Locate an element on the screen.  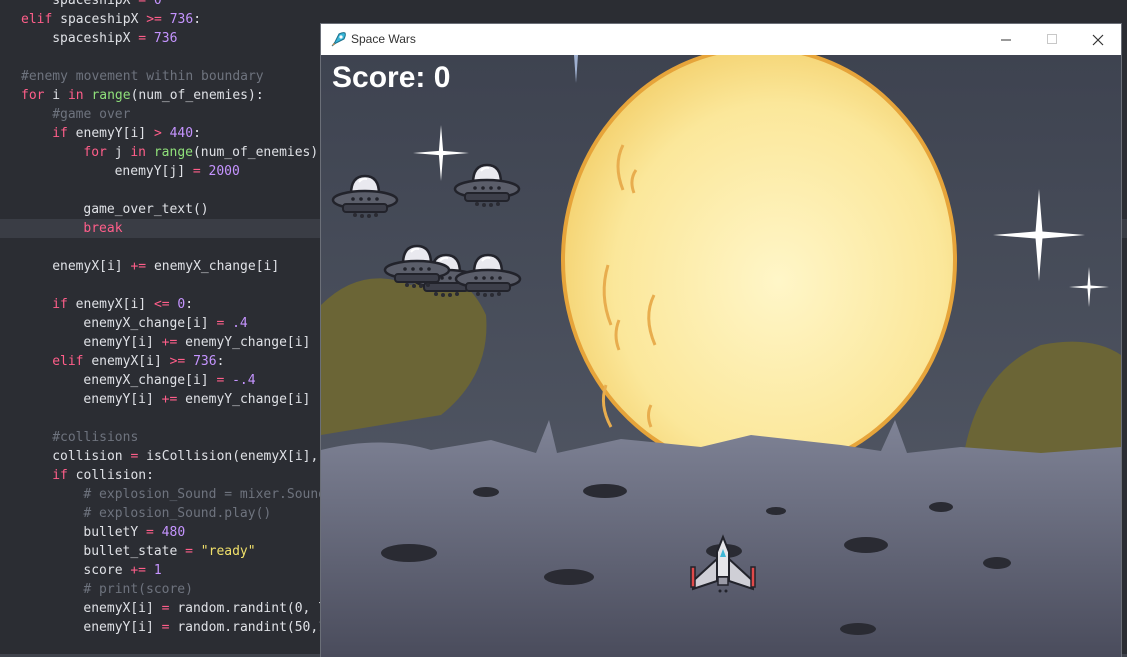
code-token: > is located at coordinates (157, 133).